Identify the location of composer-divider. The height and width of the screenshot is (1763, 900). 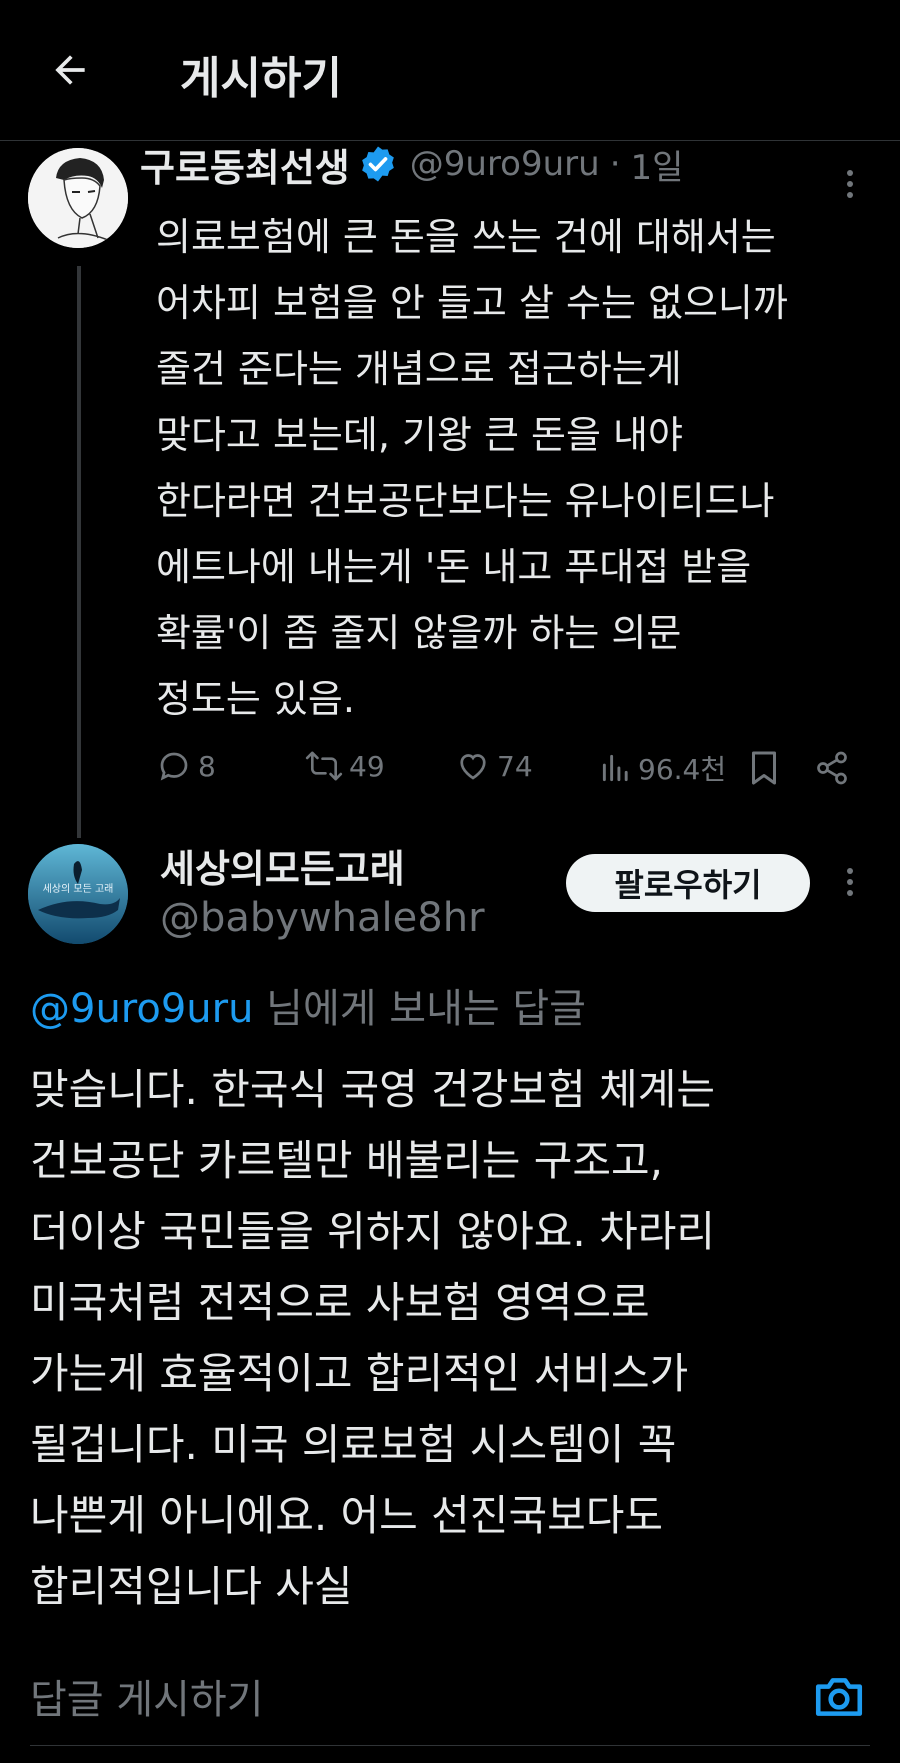
(450, 1745).